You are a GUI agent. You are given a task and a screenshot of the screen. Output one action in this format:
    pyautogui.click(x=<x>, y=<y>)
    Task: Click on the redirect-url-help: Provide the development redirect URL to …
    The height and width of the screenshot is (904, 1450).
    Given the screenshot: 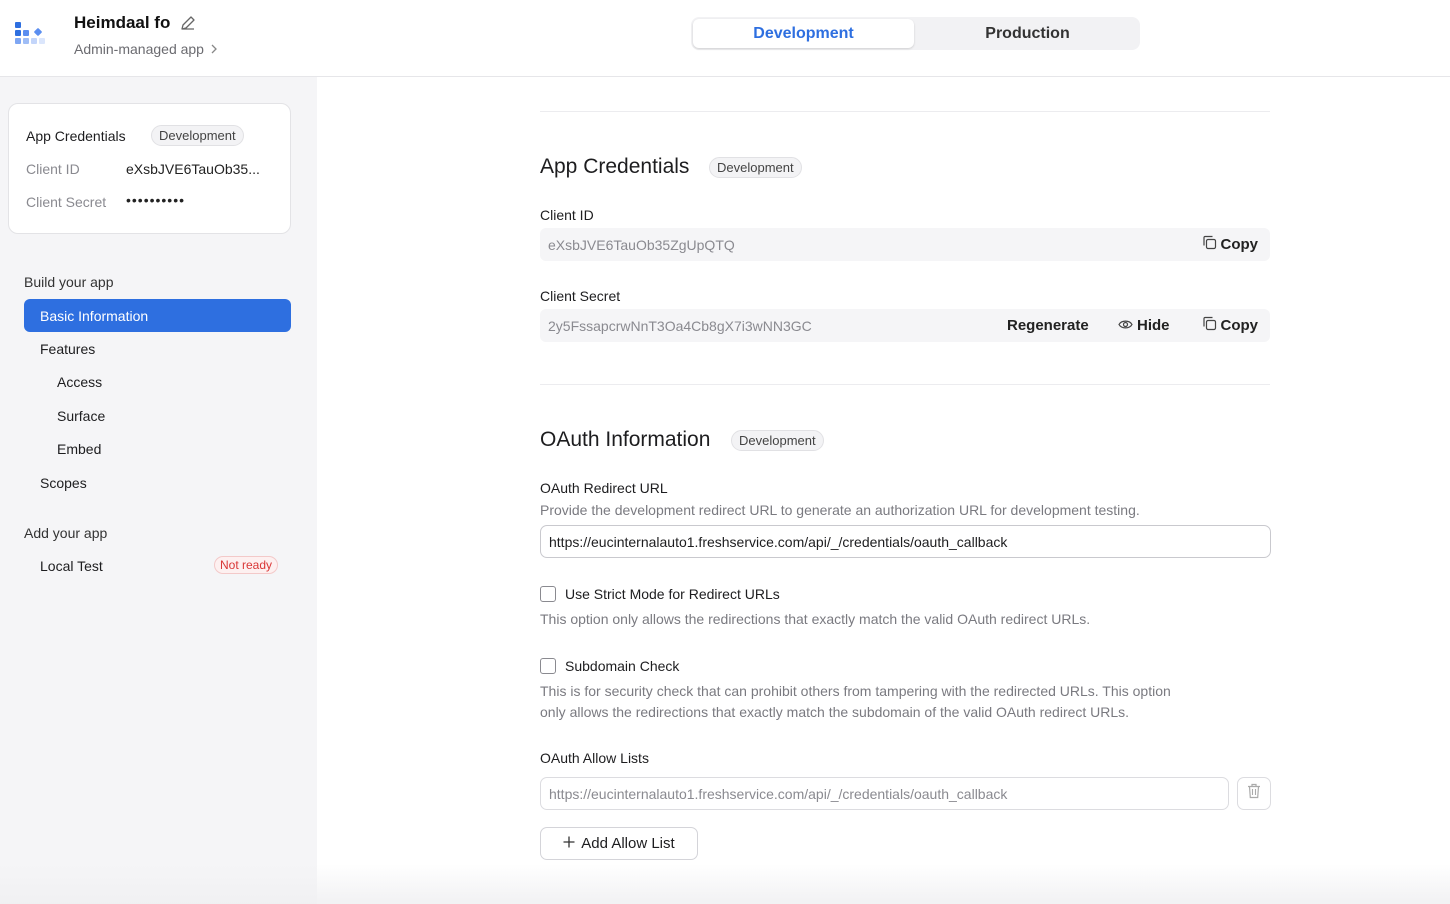 What is the action you would take?
    pyautogui.click(x=840, y=510)
    